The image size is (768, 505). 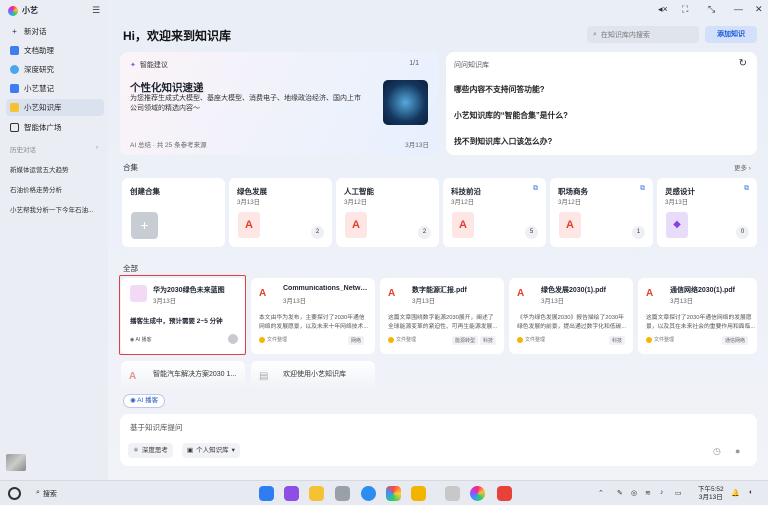 What do you see at coordinates (16, 462) in the screenshot?
I see `avatar` at bounding box center [16, 462].